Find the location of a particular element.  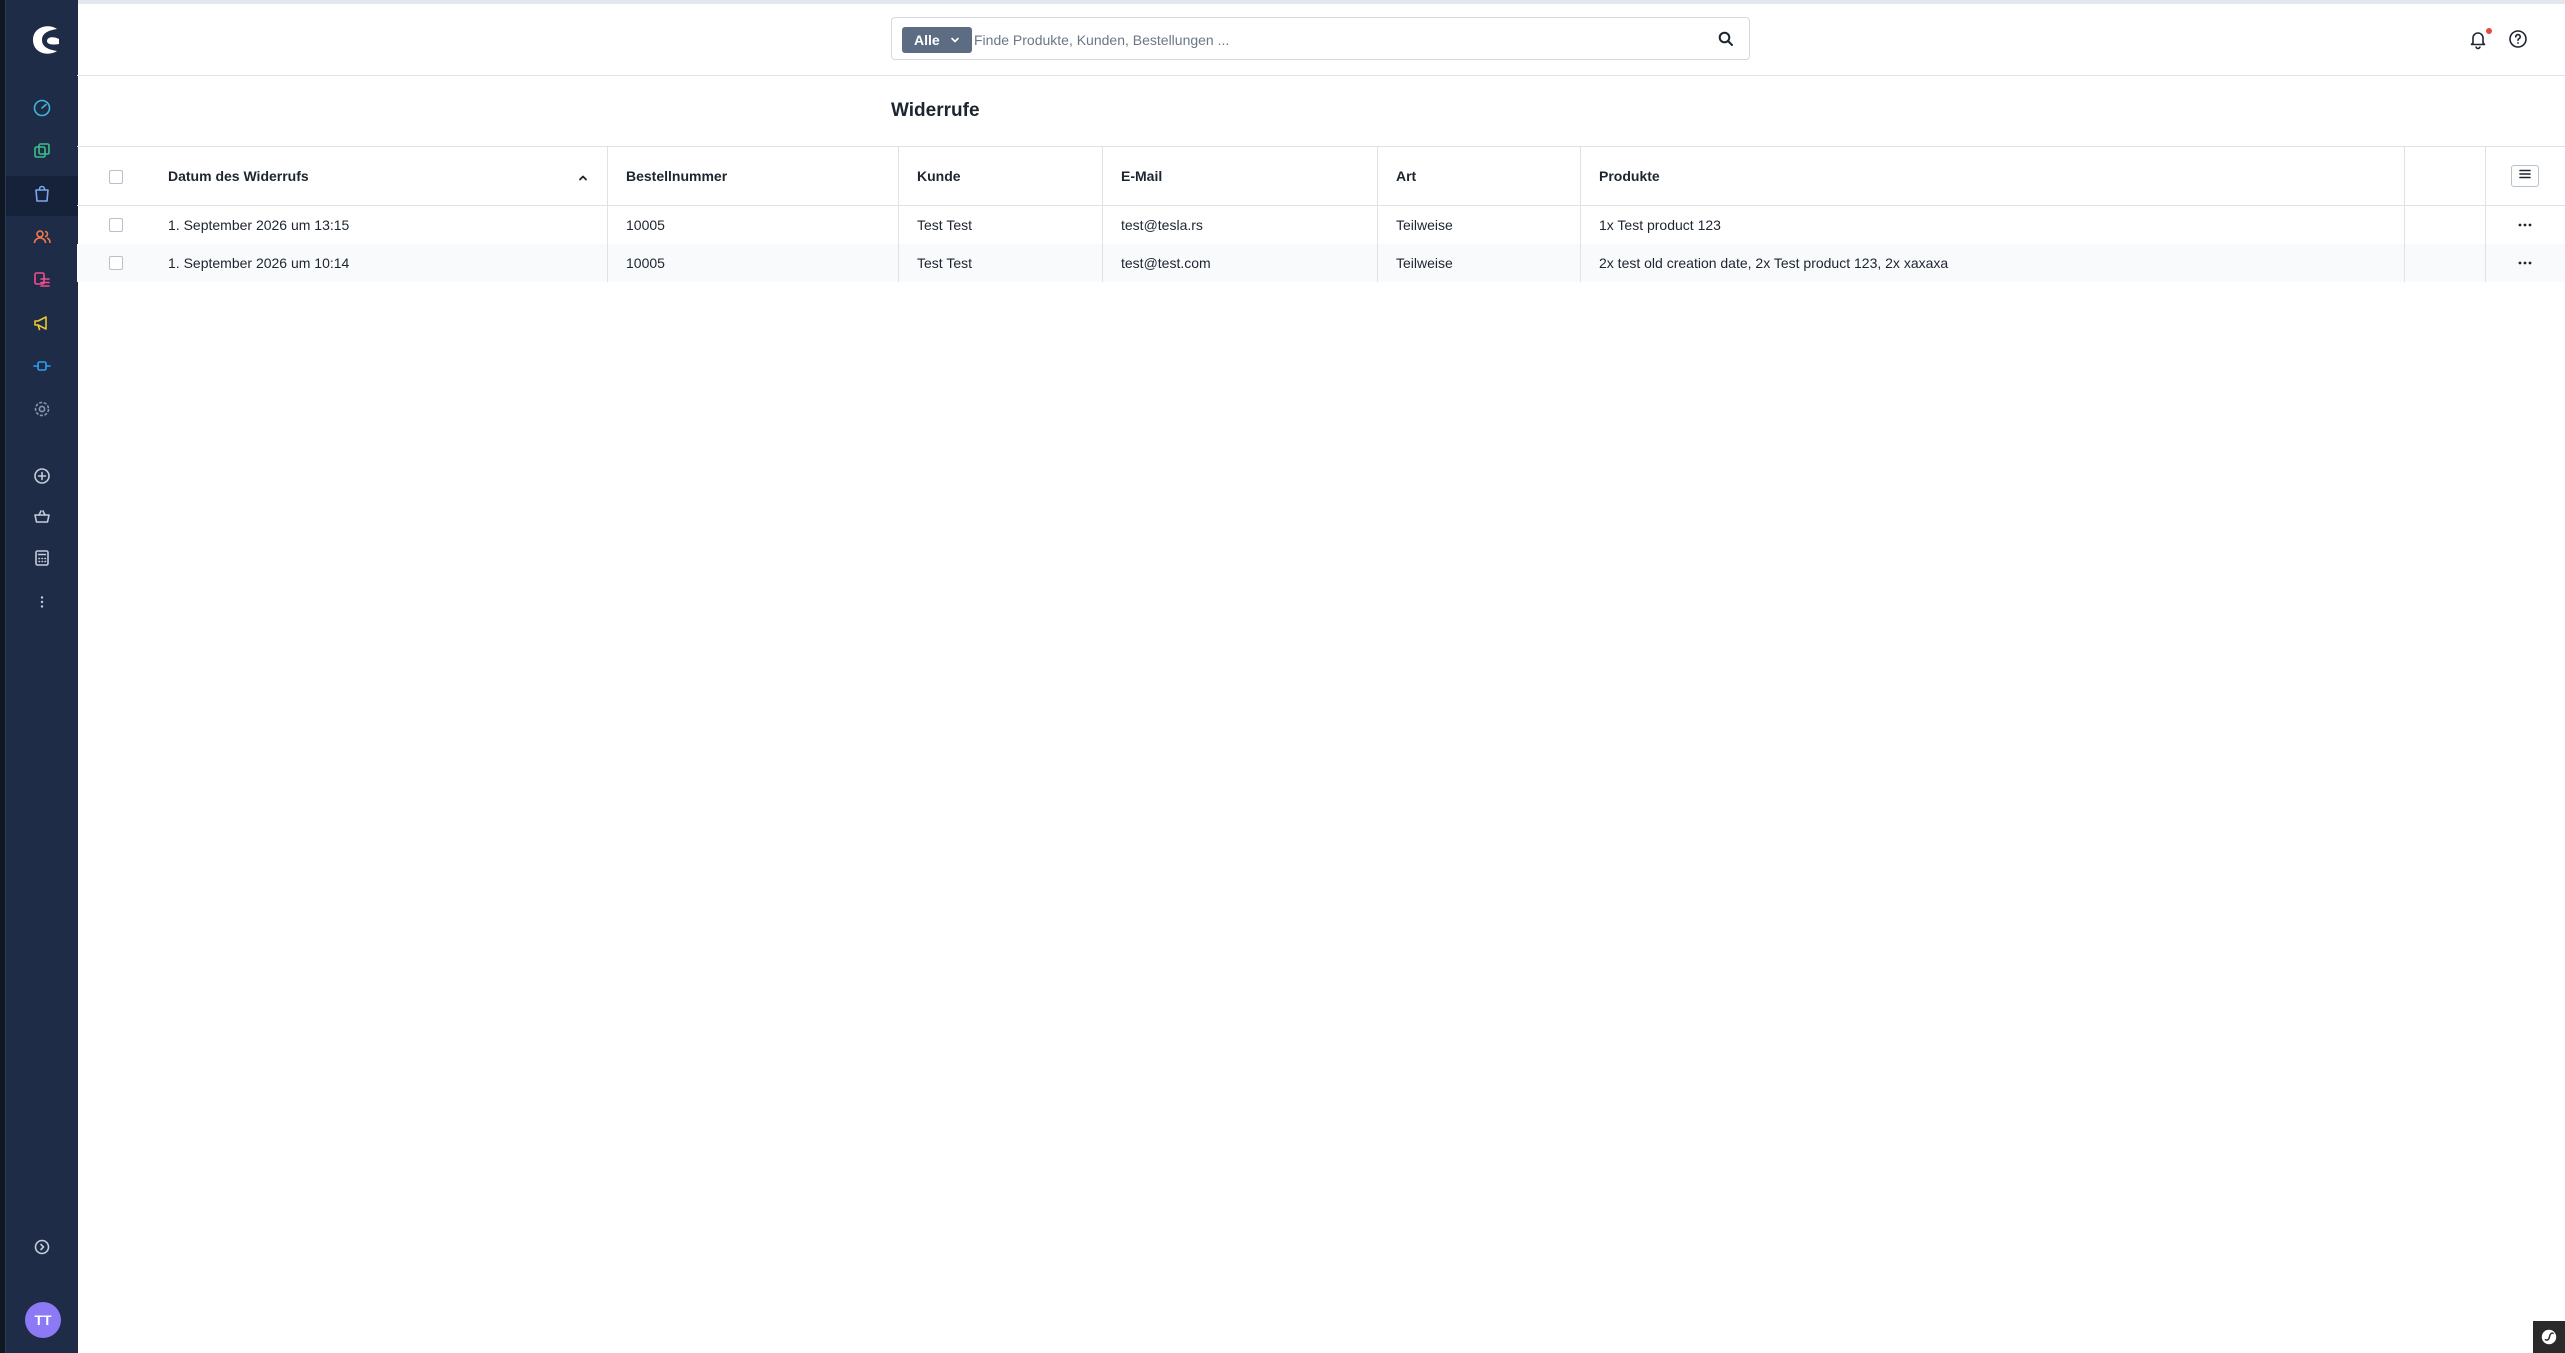

gauge-icon is located at coordinates (42, 110).